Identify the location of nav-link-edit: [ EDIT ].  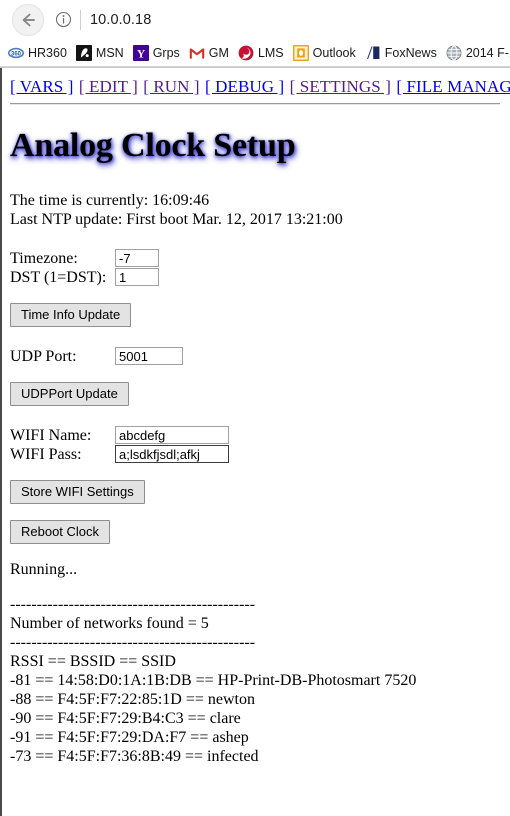
(108, 86).